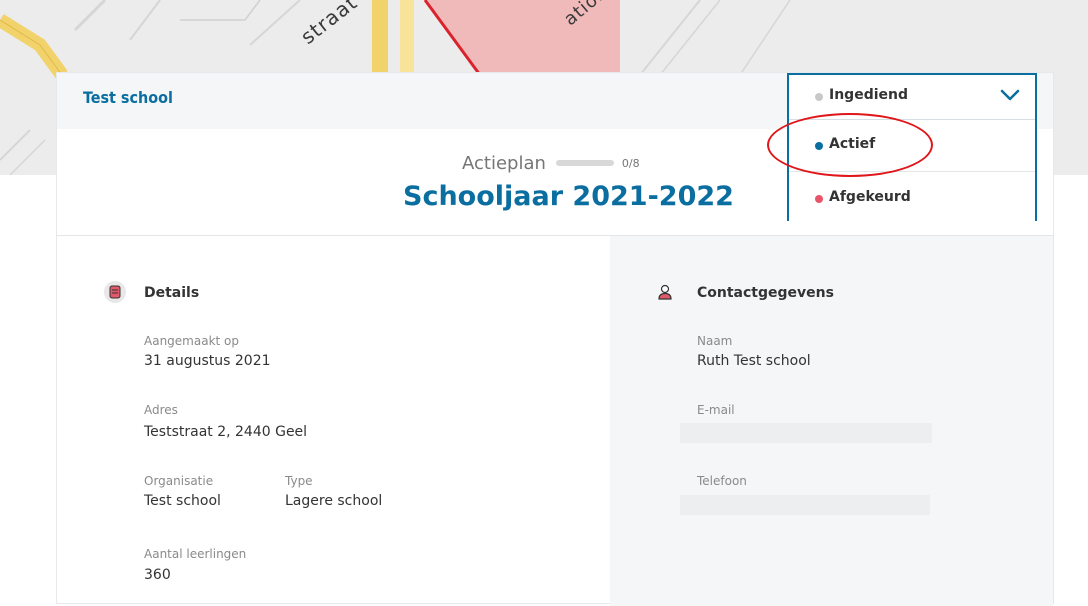 The image size is (1088, 606). I want to click on status-dropdown-selected: Ingediend, so click(912, 97).